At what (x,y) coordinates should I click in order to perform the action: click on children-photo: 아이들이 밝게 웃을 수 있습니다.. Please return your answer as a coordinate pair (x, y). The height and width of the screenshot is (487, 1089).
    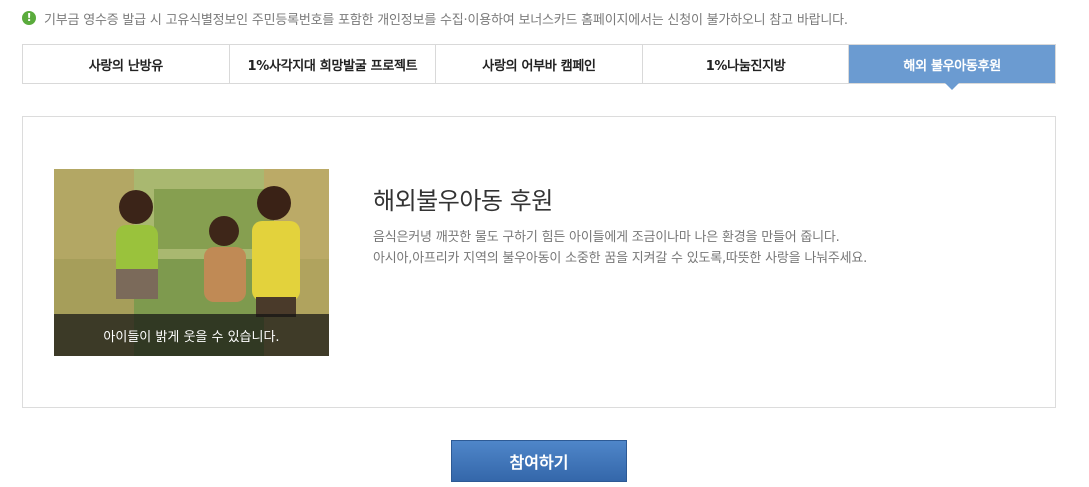
    Looking at the image, I should click on (191, 262).